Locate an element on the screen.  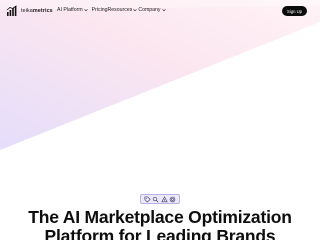
nav-item-label: Pricing is located at coordinates (99, 10).